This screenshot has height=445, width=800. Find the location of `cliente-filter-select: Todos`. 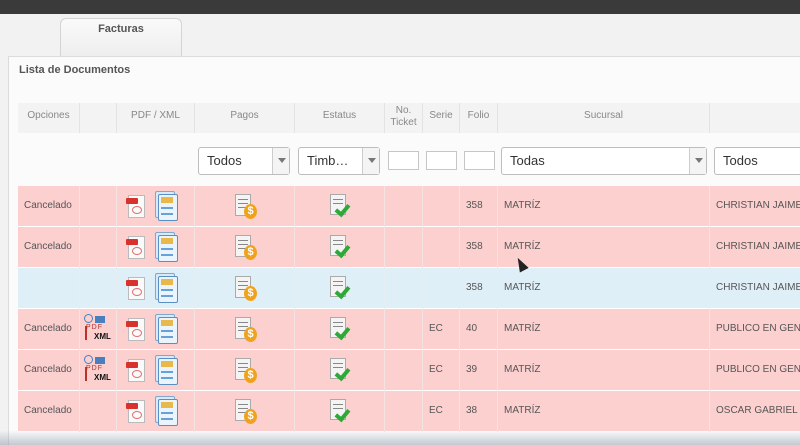

cliente-filter-select: Todos is located at coordinates (757, 161).